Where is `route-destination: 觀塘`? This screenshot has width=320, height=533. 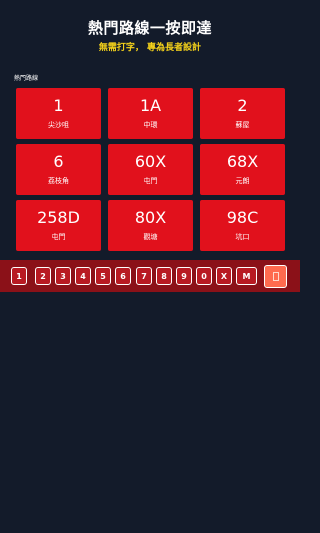 route-destination: 觀塘 is located at coordinates (150, 237).